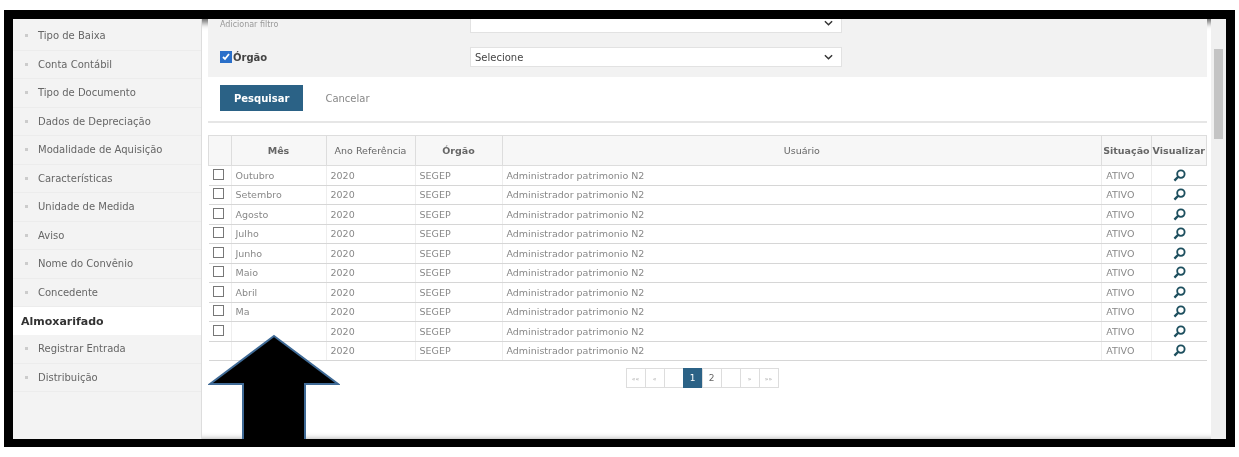 The image size is (1239, 457). Describe the element at coordinates (278, 150) in the screenshot. I see `column-header: Mês` at that location.